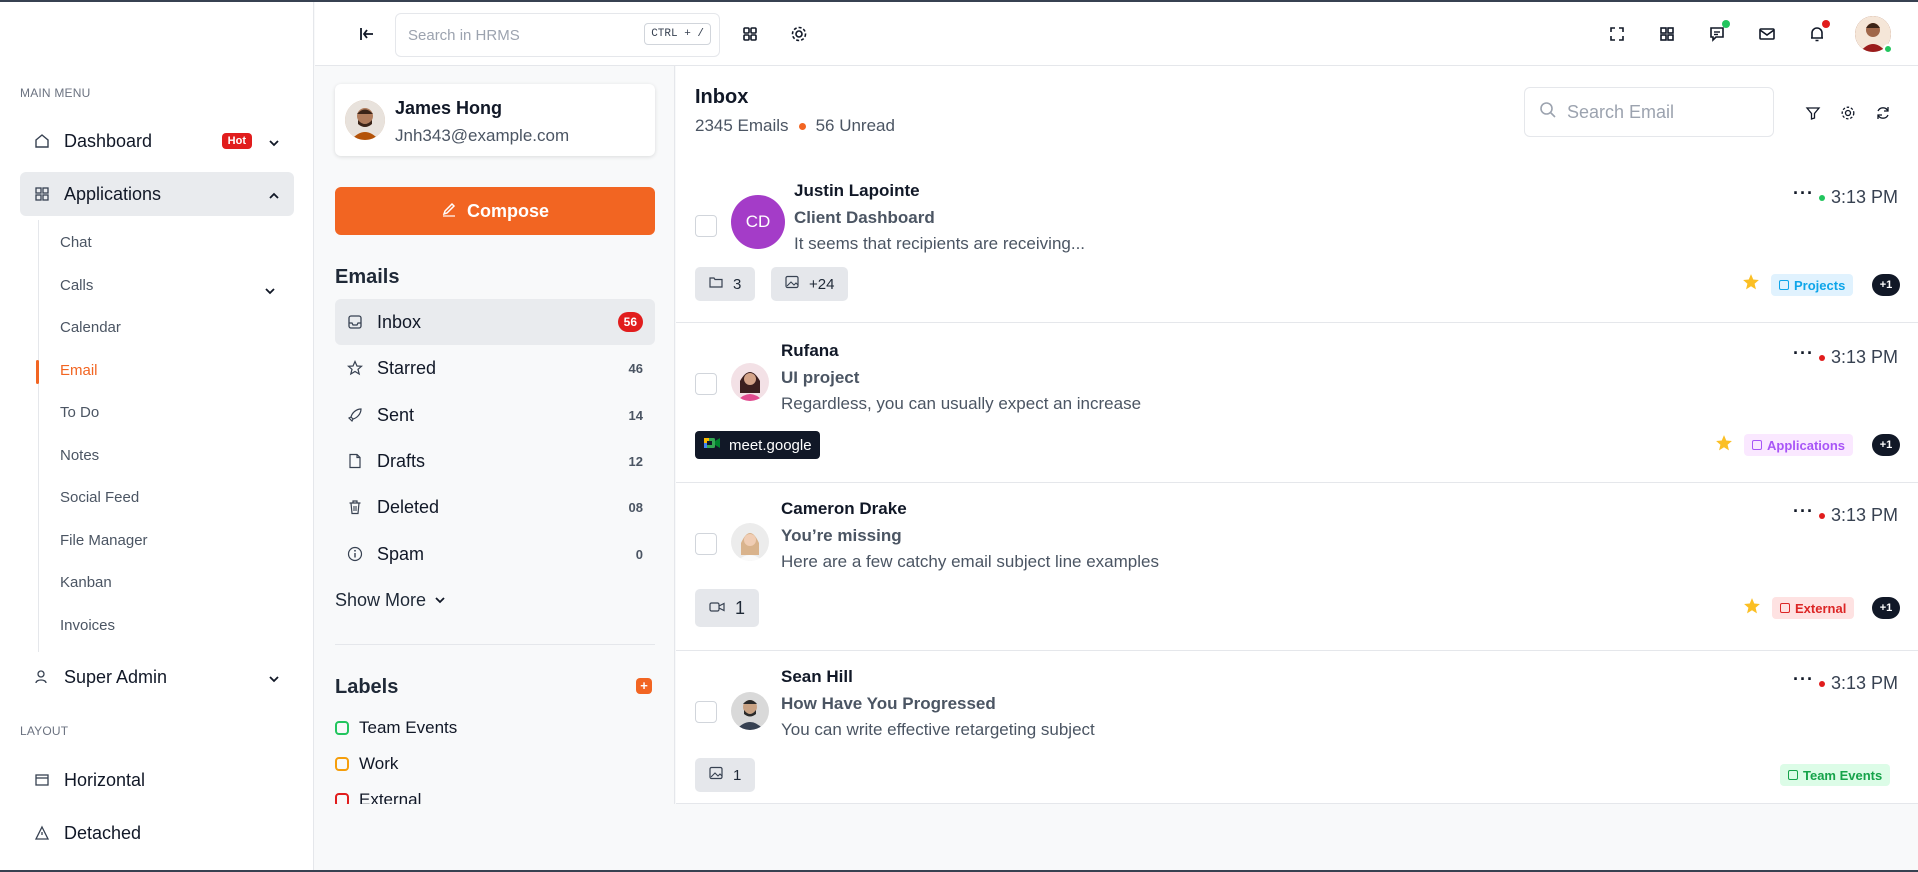 Image resolution: width=1918 pixels, height=872 pixels. What do you see at coordinates (157, 194) in the screenshot?
I see `sidebar-item-applications: Applications` at bounding box center [157, 194].